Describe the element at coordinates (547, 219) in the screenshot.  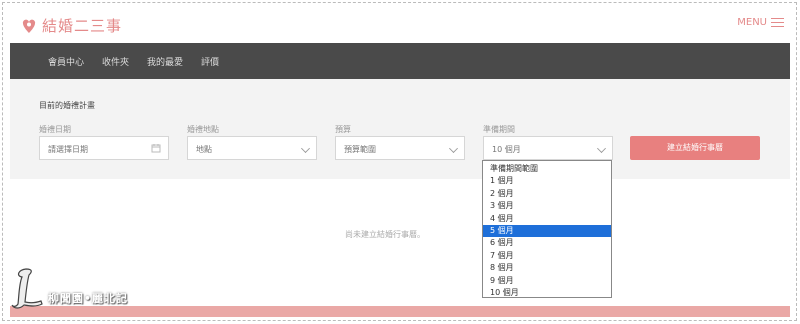
I see `dropdown-option: 4 個月` at that location.